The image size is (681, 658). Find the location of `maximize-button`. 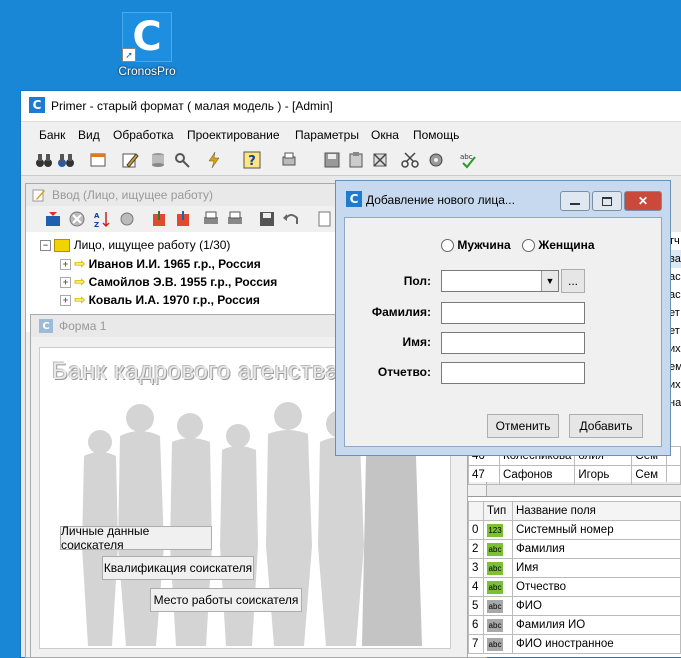

maximize-button is located at coordinates (607, 201).